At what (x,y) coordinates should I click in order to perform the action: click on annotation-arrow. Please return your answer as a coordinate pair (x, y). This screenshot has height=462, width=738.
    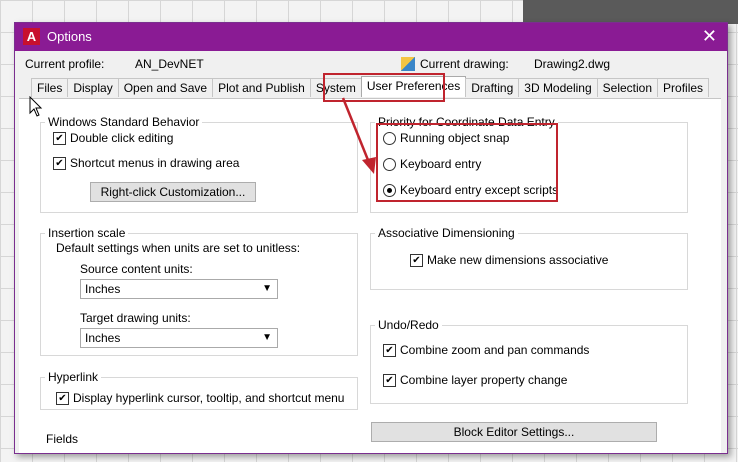
    Looking at the image, I should click on (358, 135).